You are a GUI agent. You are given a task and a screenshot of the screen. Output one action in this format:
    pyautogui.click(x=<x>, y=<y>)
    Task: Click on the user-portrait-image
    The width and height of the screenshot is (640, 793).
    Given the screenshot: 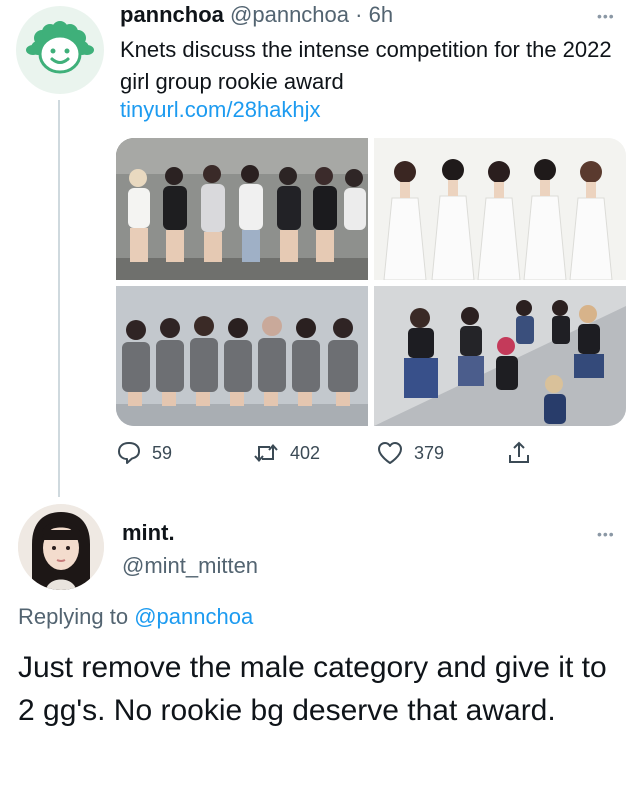 What is the action you would take?
    pyautogui.click(x=61, y=547)
    